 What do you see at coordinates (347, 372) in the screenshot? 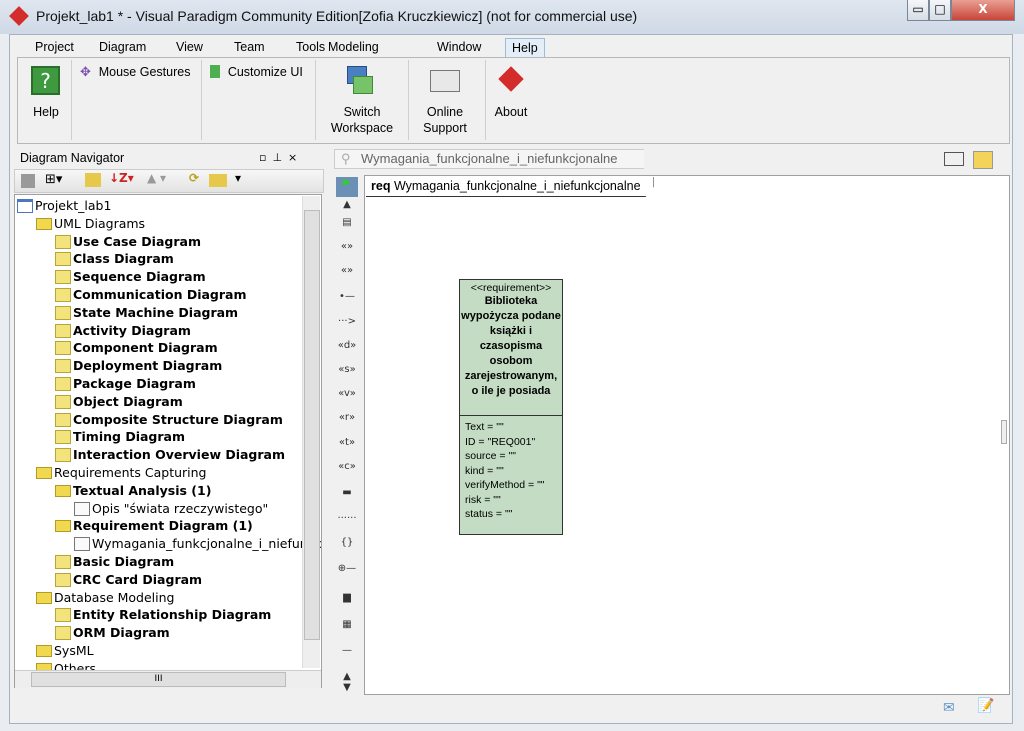
I see `palette-tool: «s»` at bounding box center [347, 372].